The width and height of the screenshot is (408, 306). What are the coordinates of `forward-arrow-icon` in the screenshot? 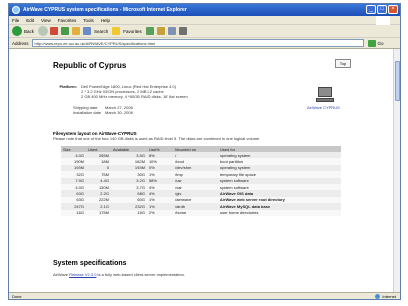 It's located at (43, 31).